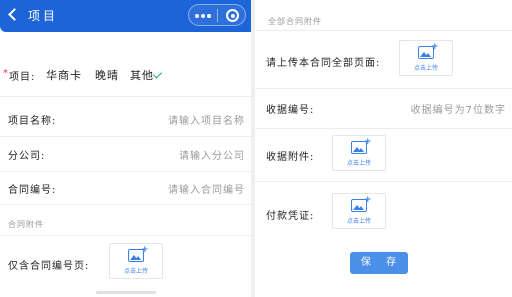  I want to click on upload-all-pages-button: + 点击上传, so click(426, 58).